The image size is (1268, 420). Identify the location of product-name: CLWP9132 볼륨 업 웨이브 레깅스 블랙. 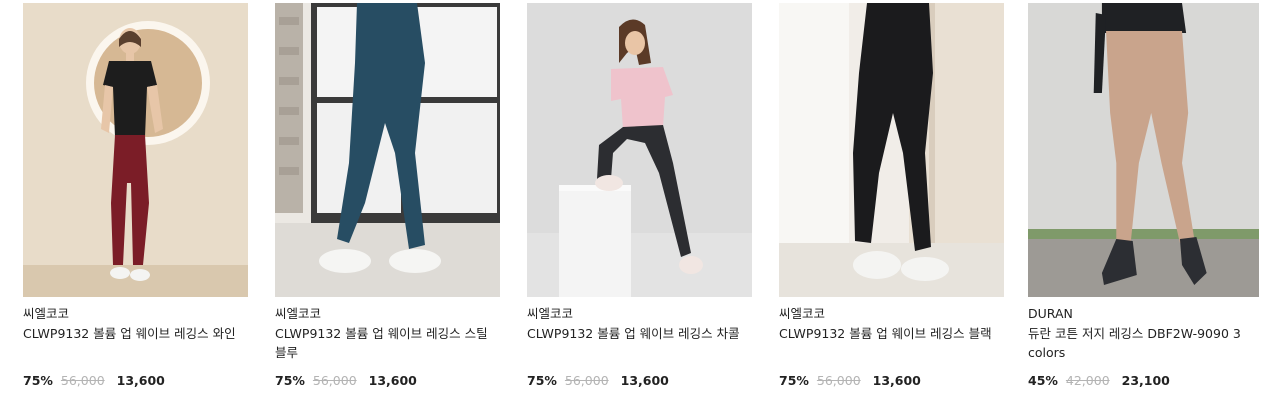
(886, 333).